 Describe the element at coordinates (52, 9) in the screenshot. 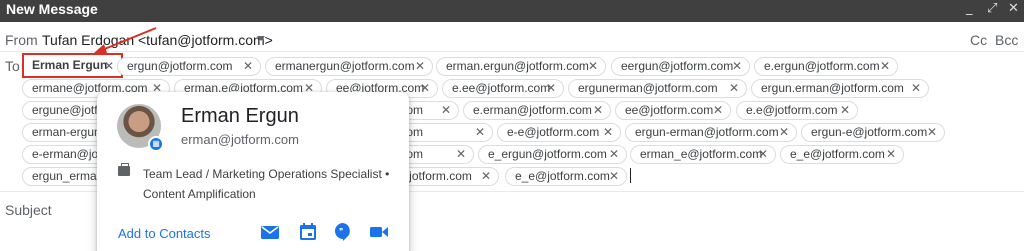

I see `window-title: New Message` at that location.